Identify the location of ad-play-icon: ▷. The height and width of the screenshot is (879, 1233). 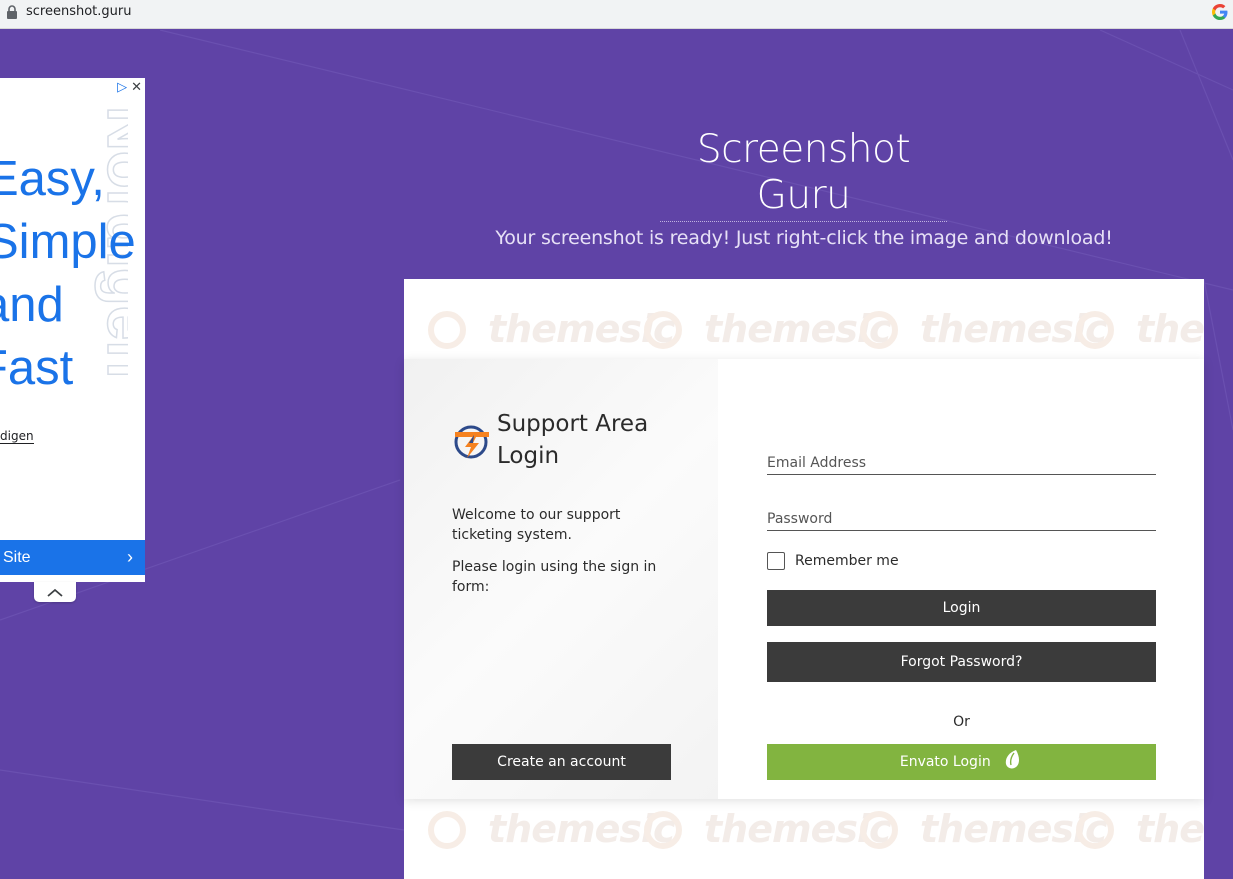
(122, 87).